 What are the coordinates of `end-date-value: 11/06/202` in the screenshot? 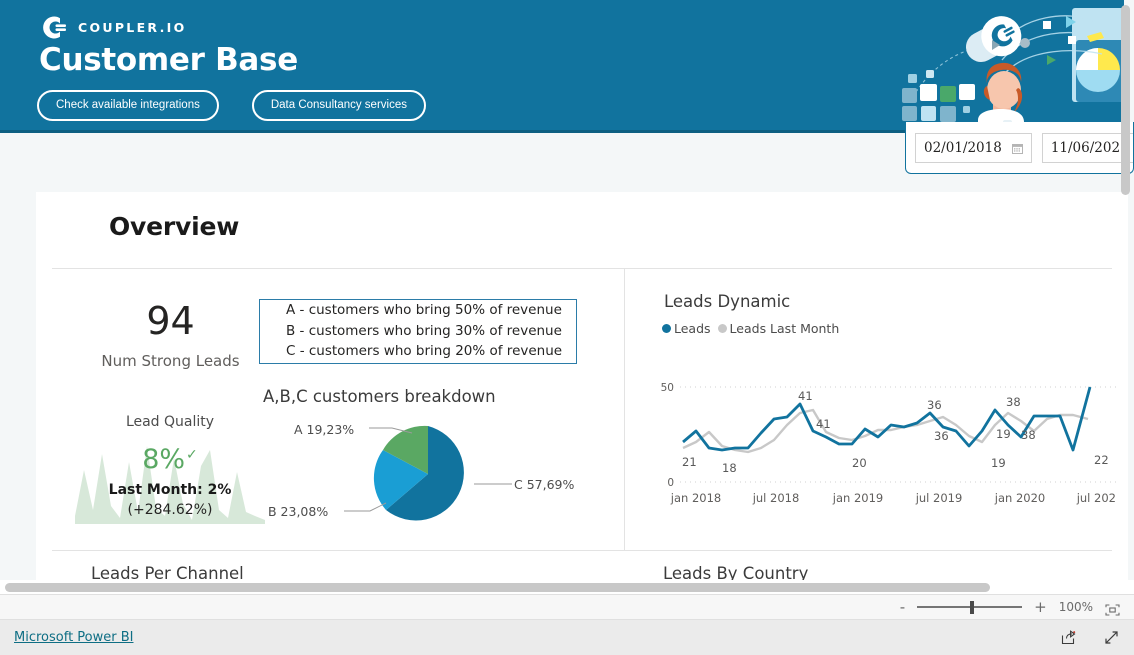 It's located at (1085, 147).